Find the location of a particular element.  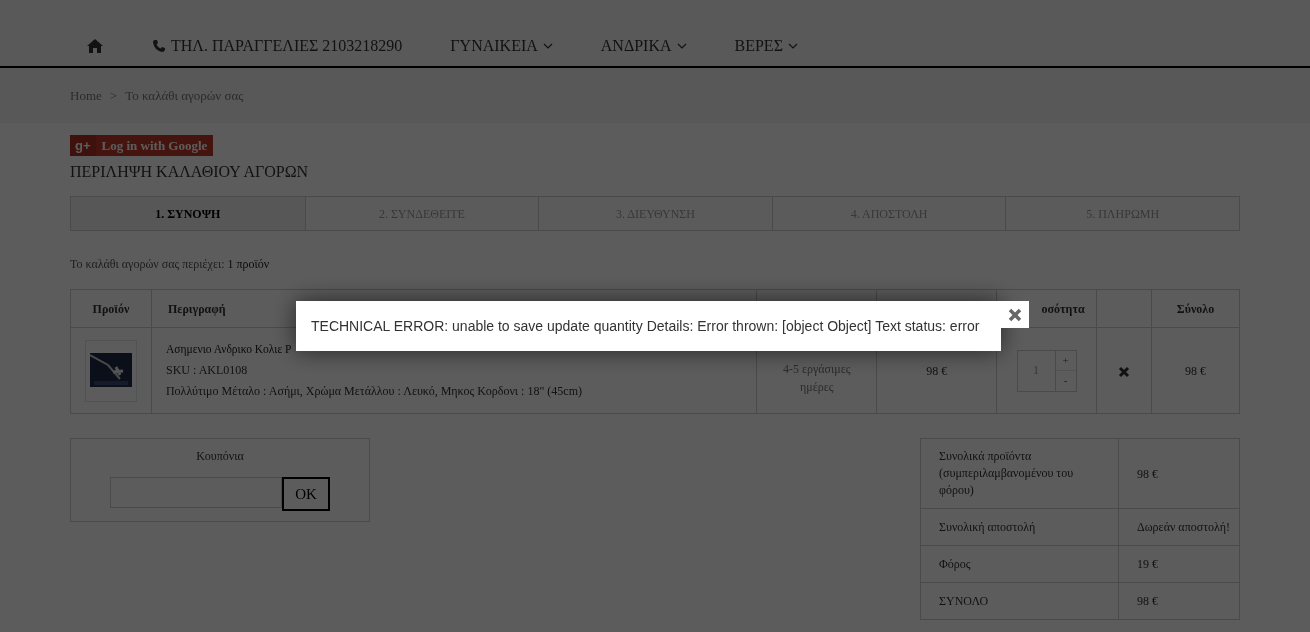

totals-value: 19 € is located at coordinates (1147, 564).